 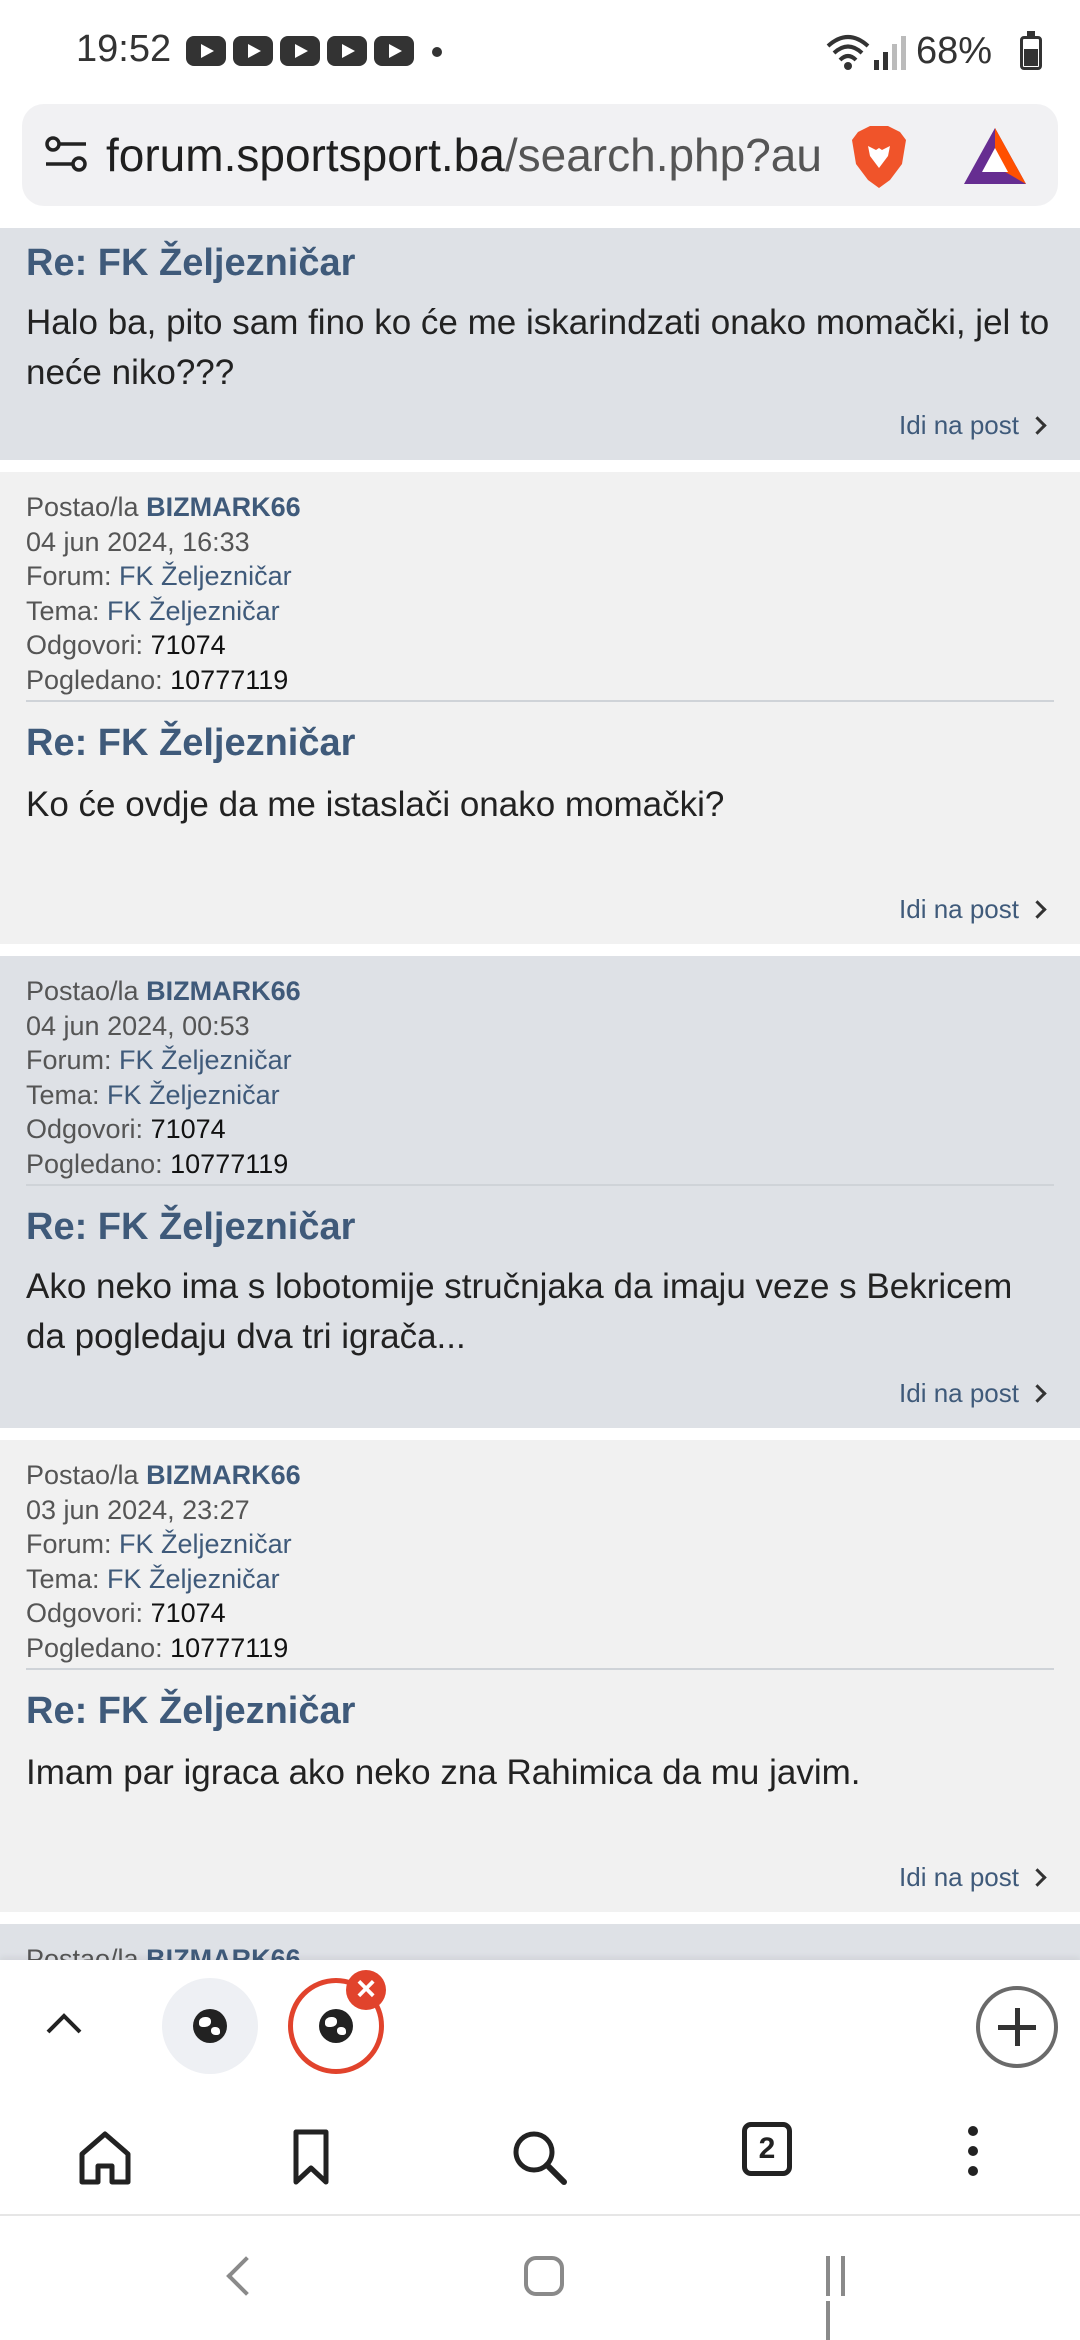 I want to click on battery-percent: 68%, so click(x=954, y=51).